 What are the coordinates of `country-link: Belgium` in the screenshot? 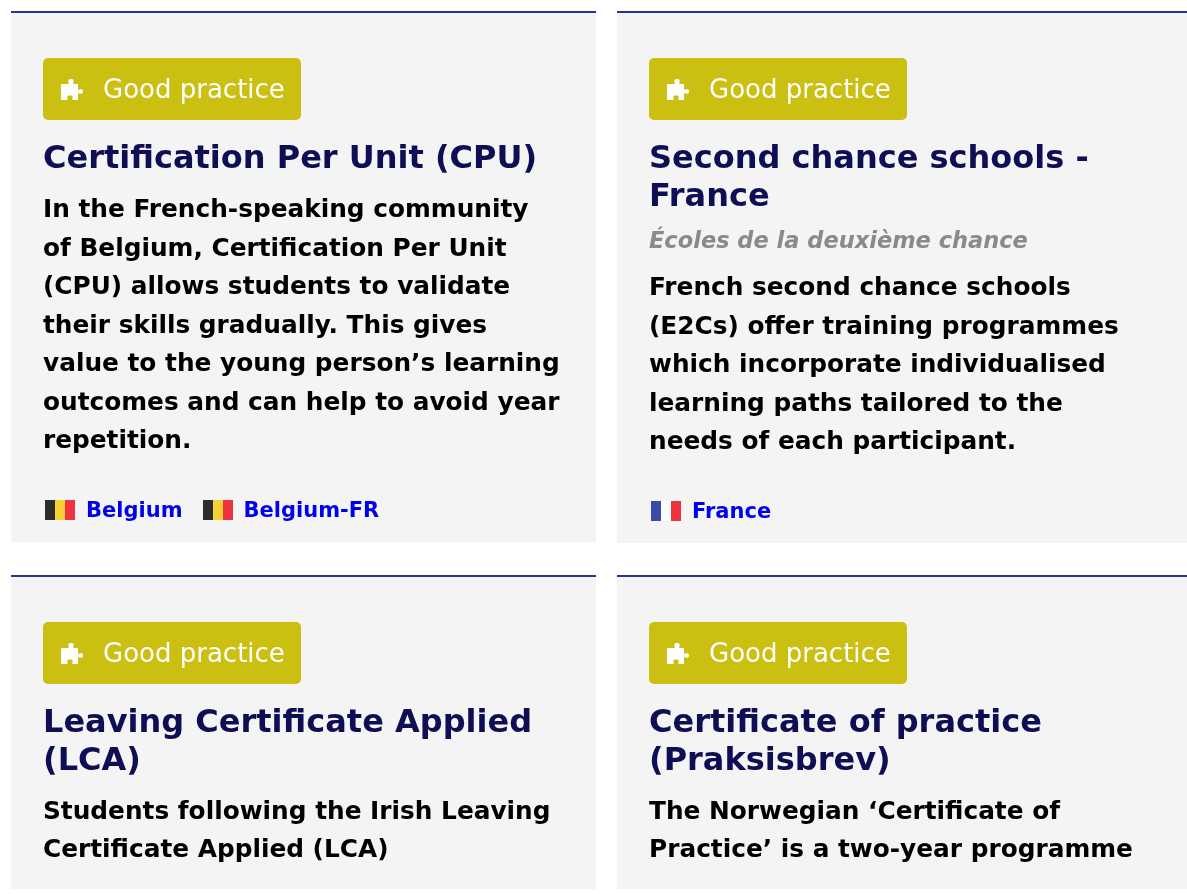 It's located at (113, 509).